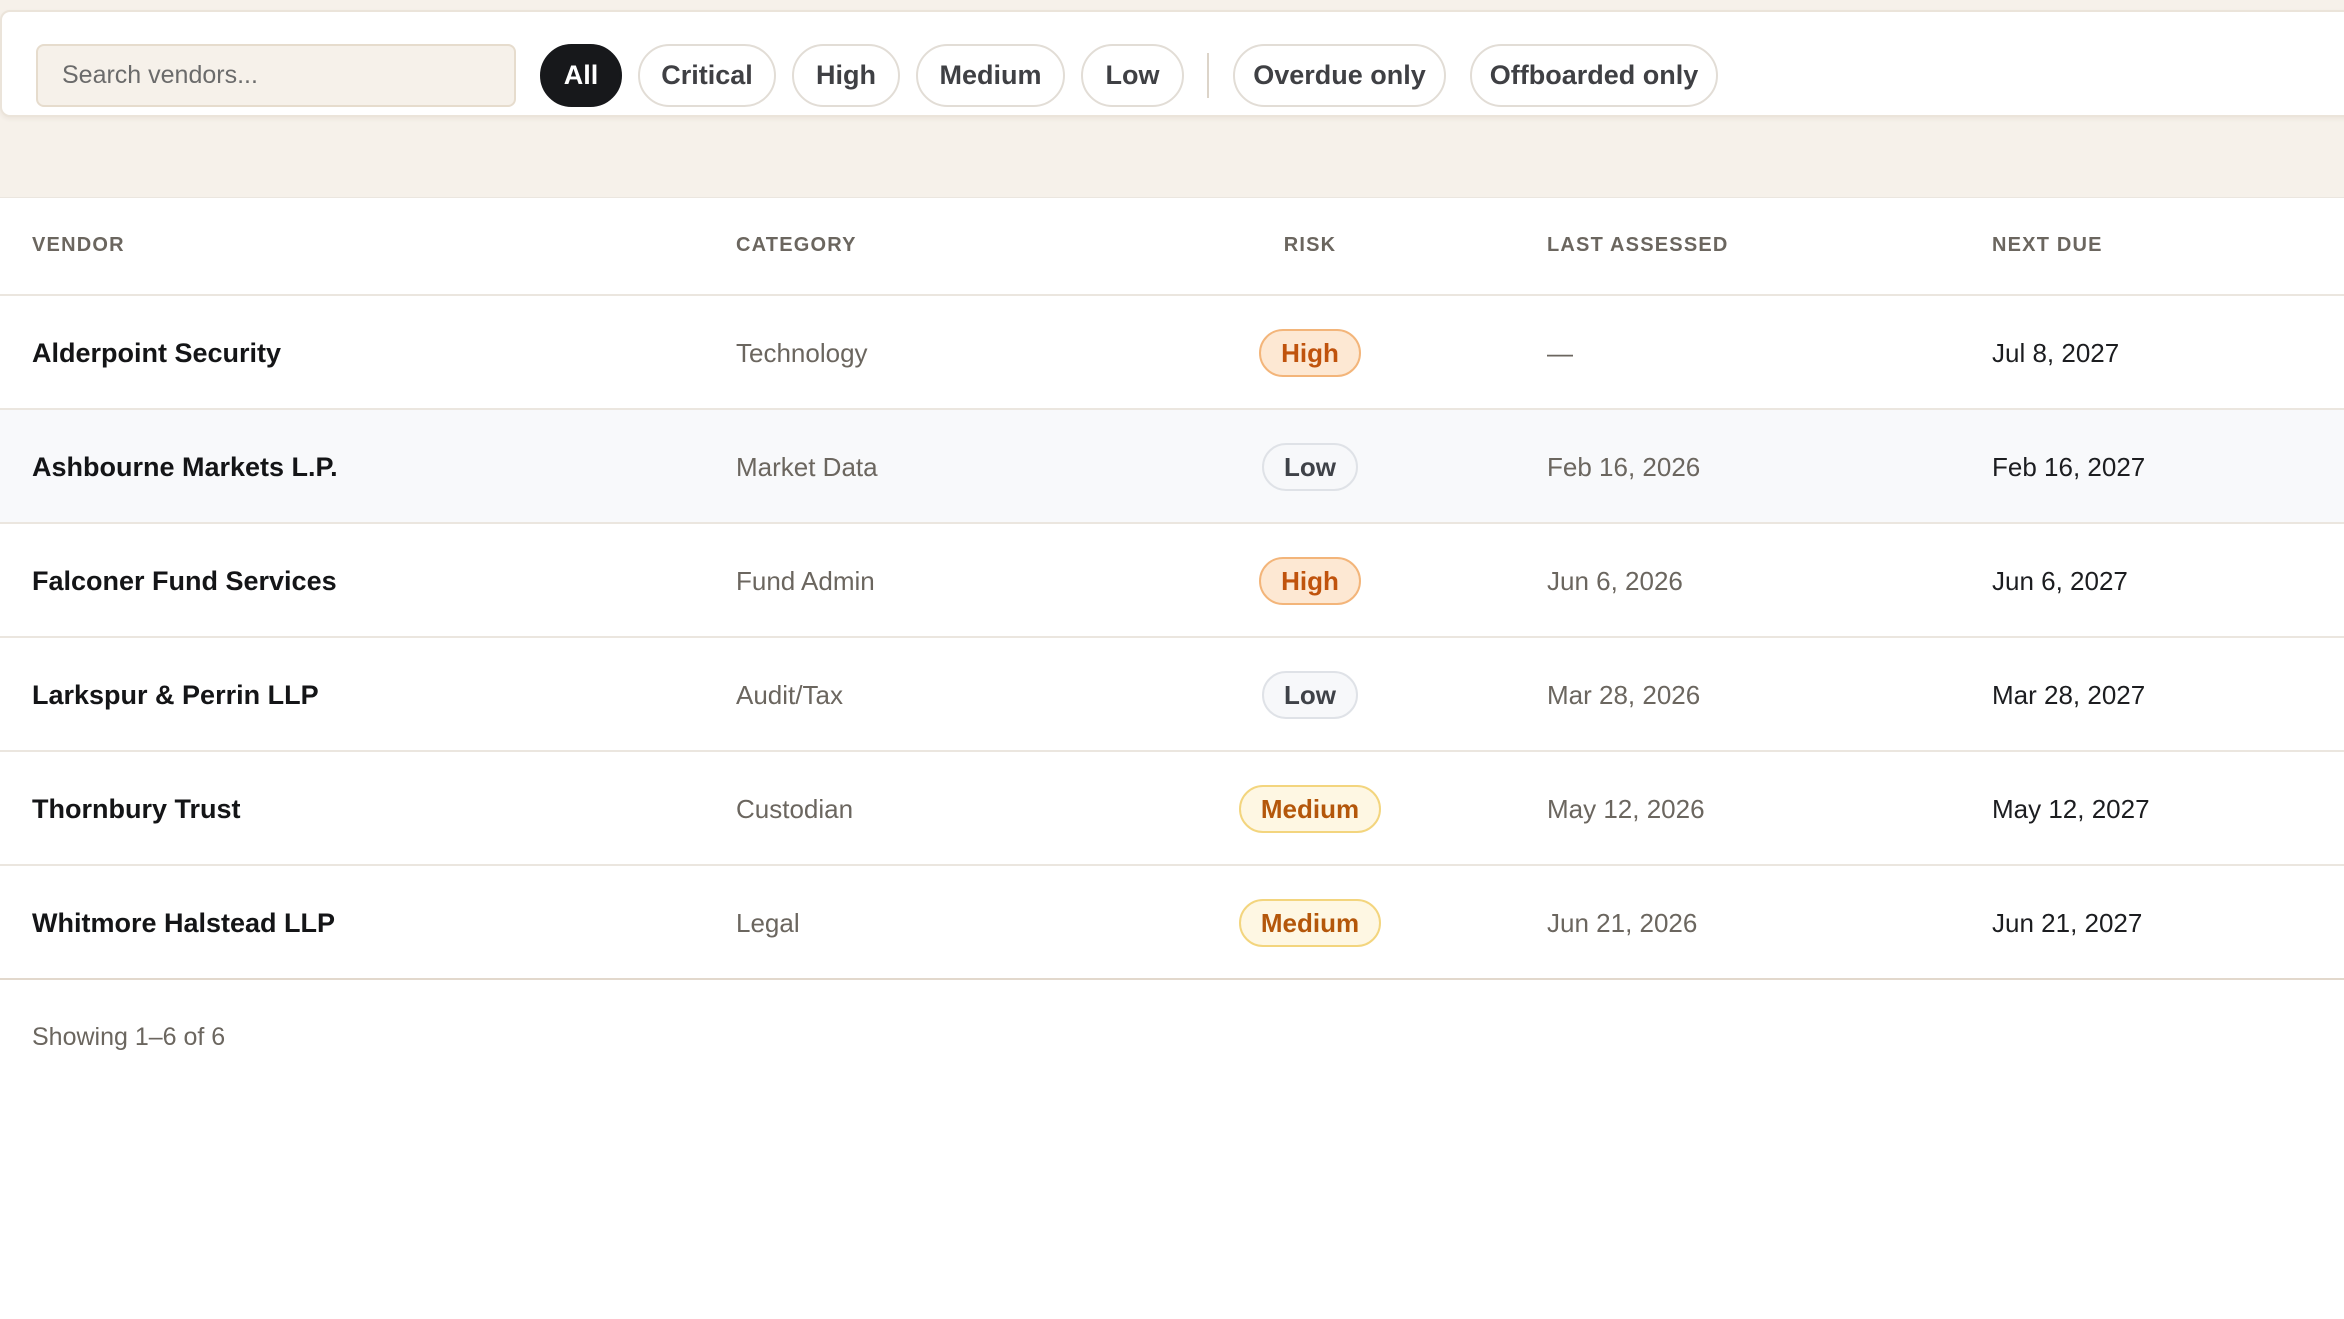 Image resolution: width=2344 pixels, height=1319 pixels. I want to click on last-assessed-date: Jun 21, 2026, so click(1622, 922).